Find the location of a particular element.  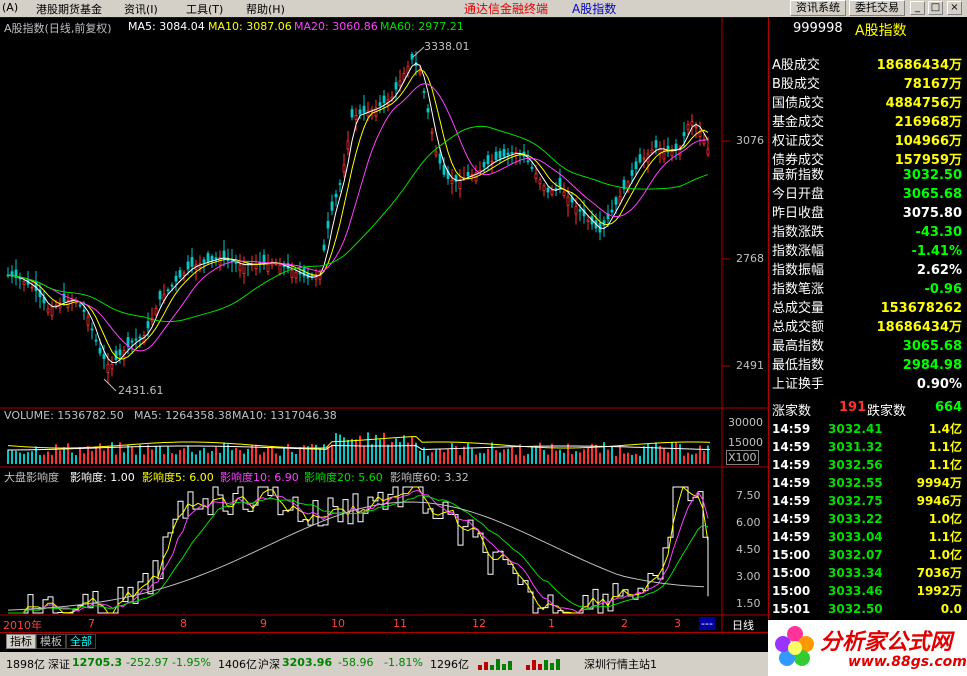

quote-value: 153678262 is located at coordinates (921, 308).